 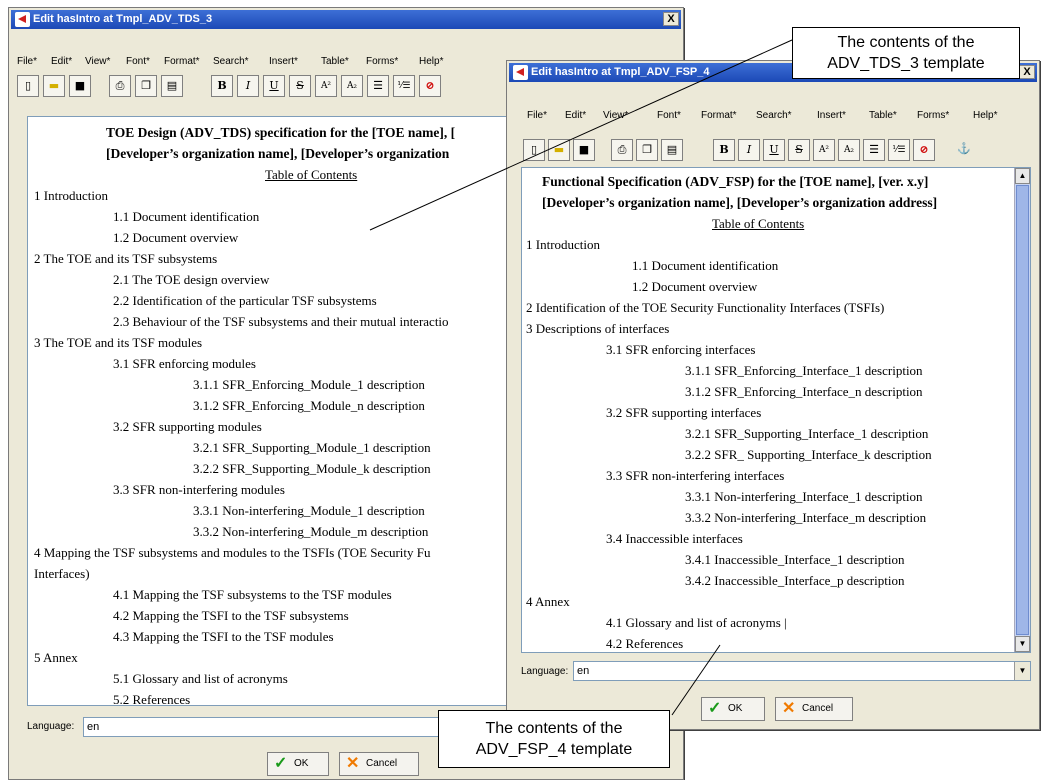 I want to click on callout-bottom-line-2: ADV_FSP_4 template, so click(x=554, y=749).